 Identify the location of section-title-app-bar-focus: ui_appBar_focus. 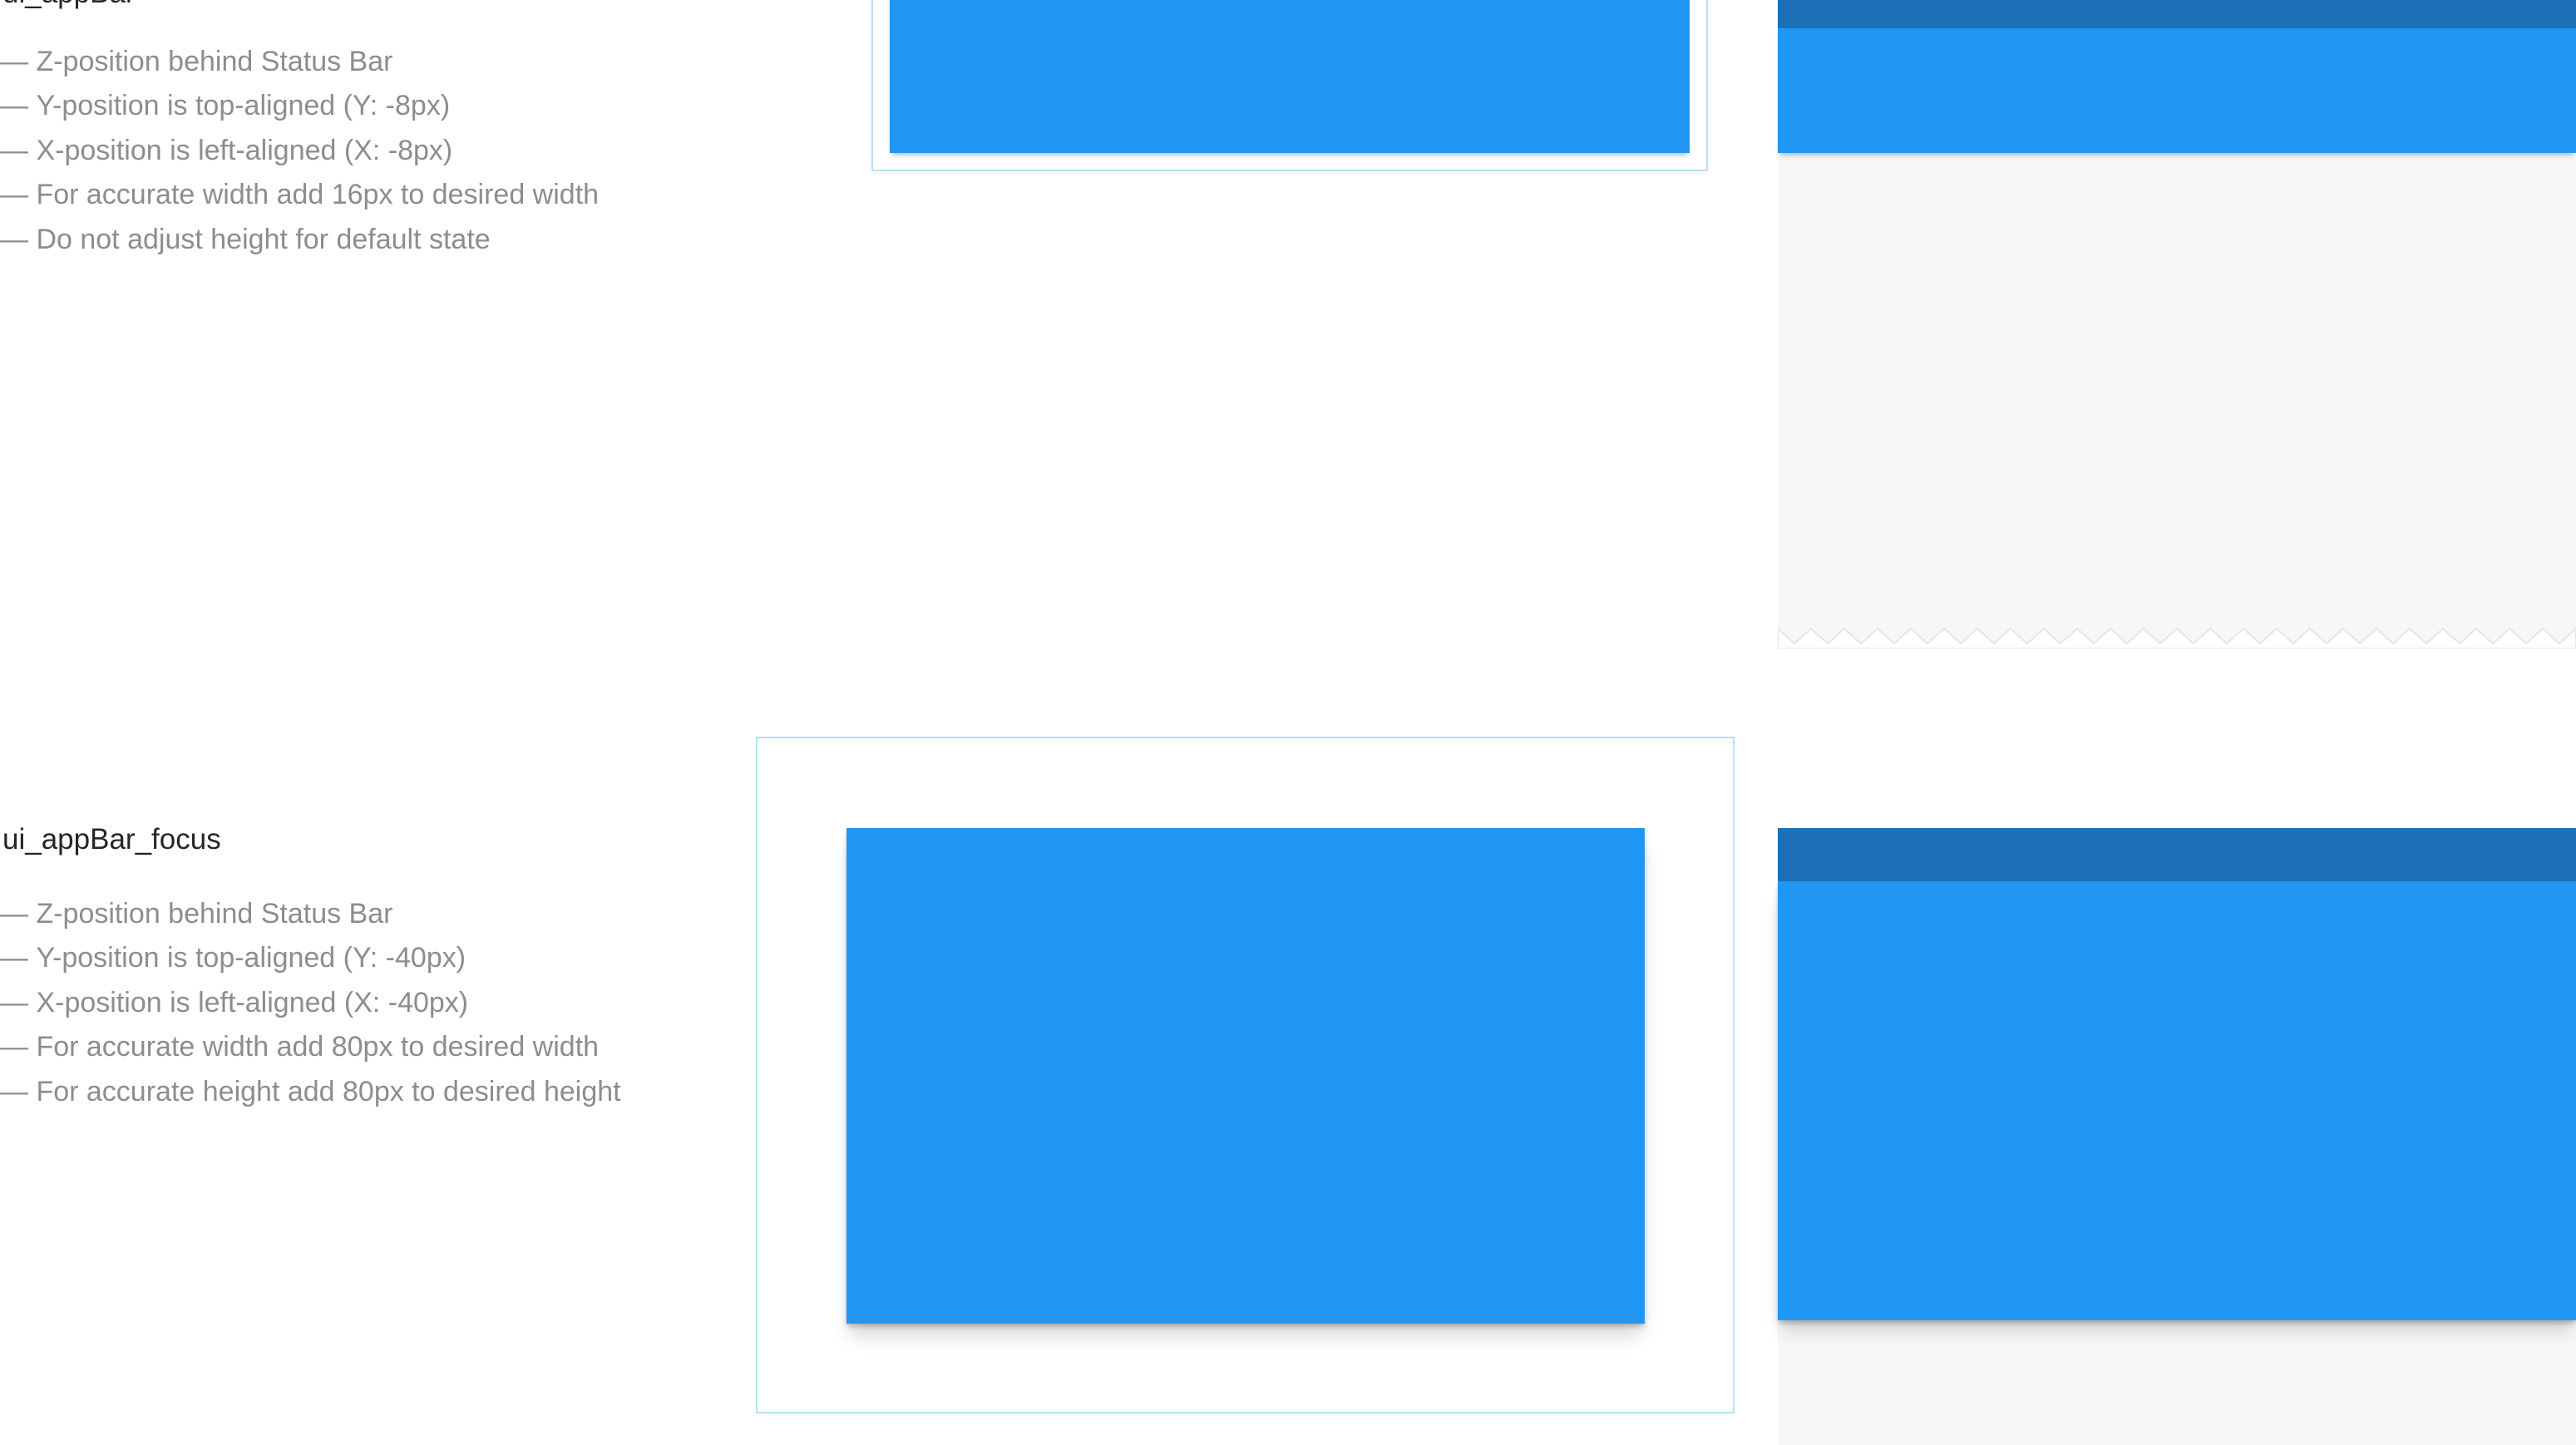
(112, 839).